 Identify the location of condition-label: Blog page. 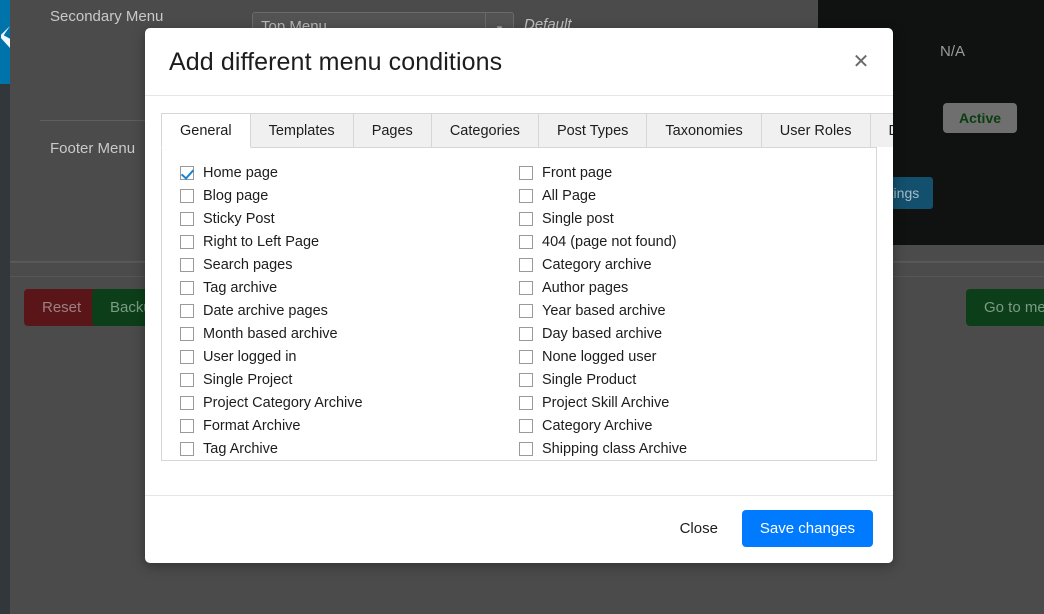
(236, 195).